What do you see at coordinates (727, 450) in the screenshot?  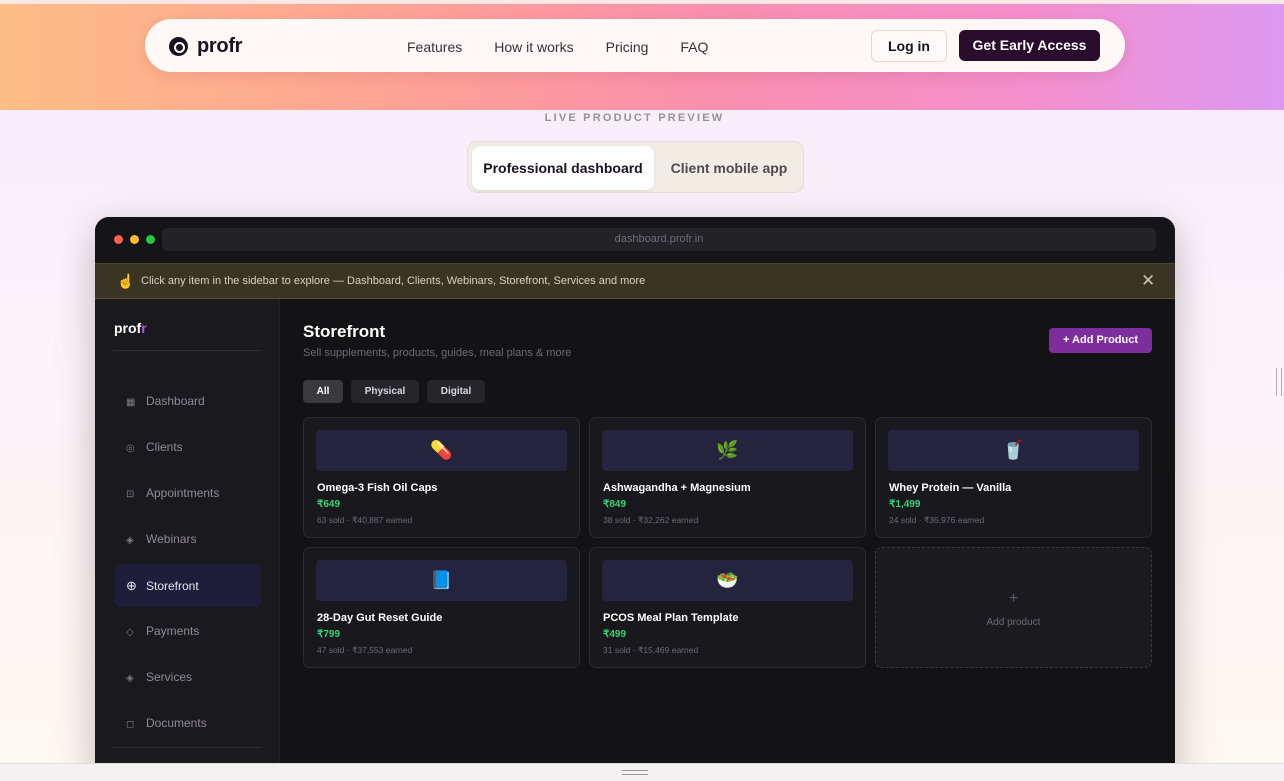 I see `herb-icon: 🌿` at bounding box center [727, 450].